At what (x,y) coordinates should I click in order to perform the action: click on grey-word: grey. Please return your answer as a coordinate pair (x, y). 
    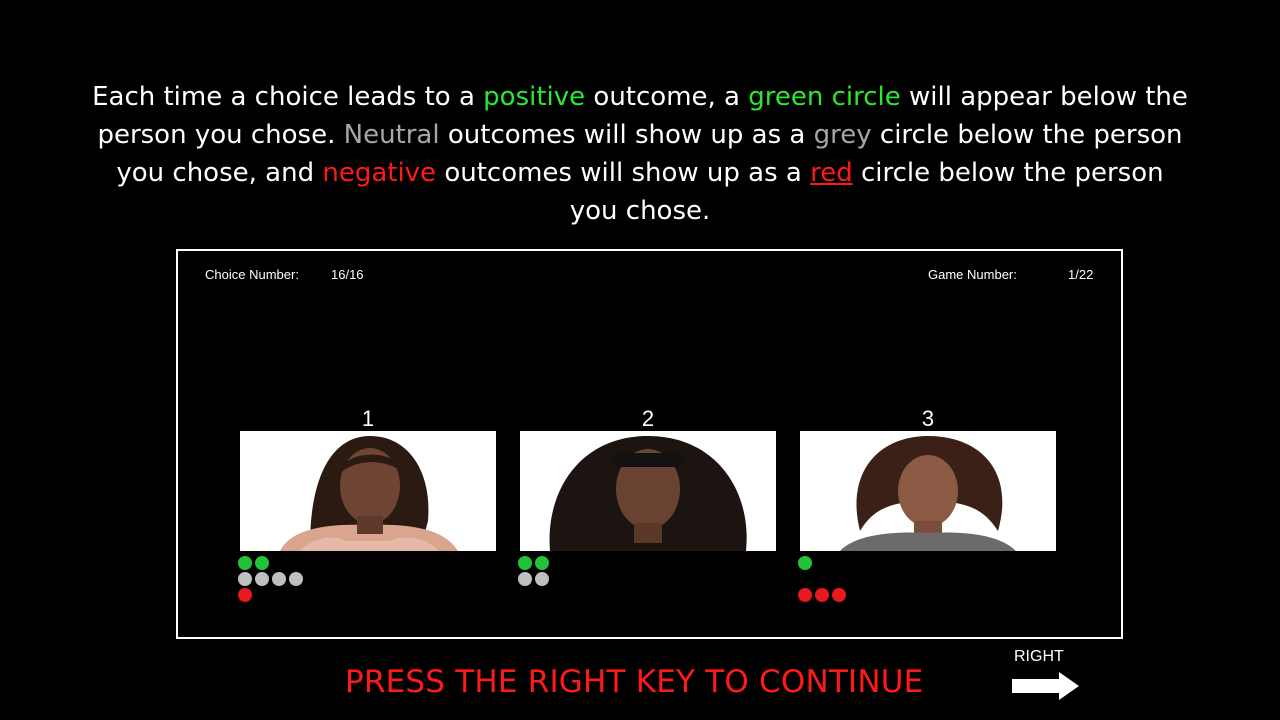
    Looking at the image, I should click on (842, 135).